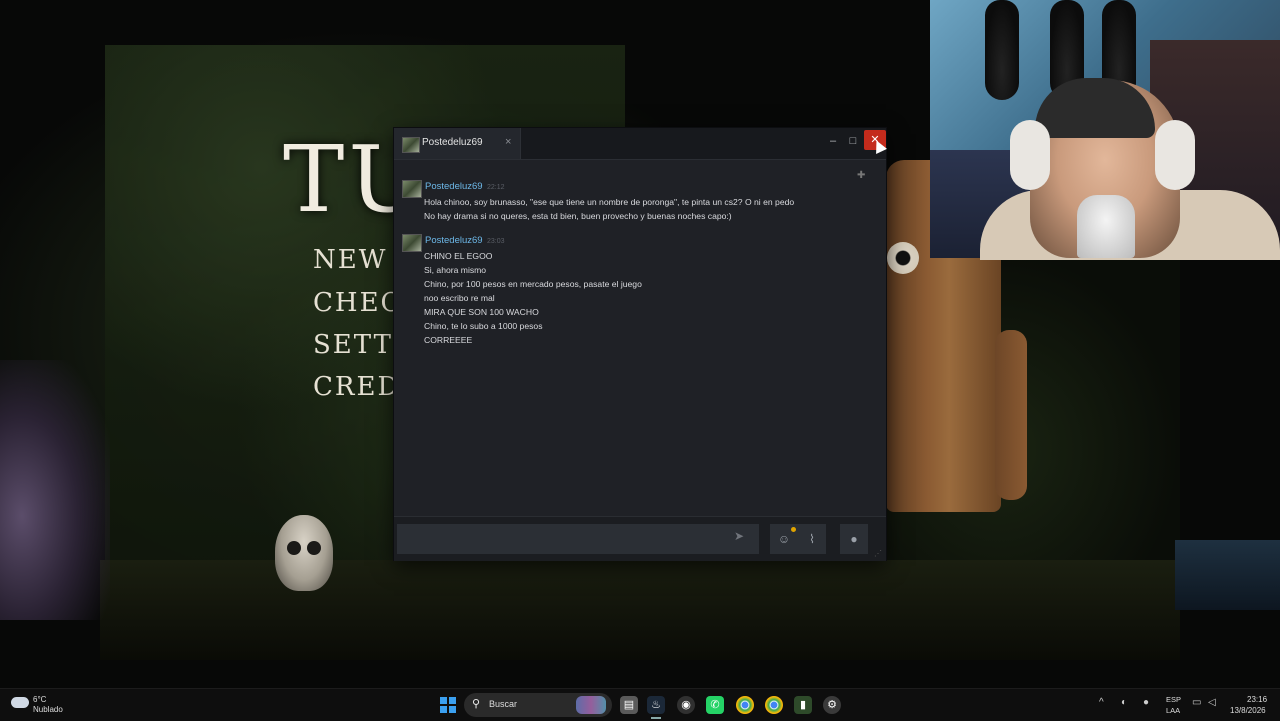  I want to click on chat-tab-label: Postedeluz69, so click(452, 142).